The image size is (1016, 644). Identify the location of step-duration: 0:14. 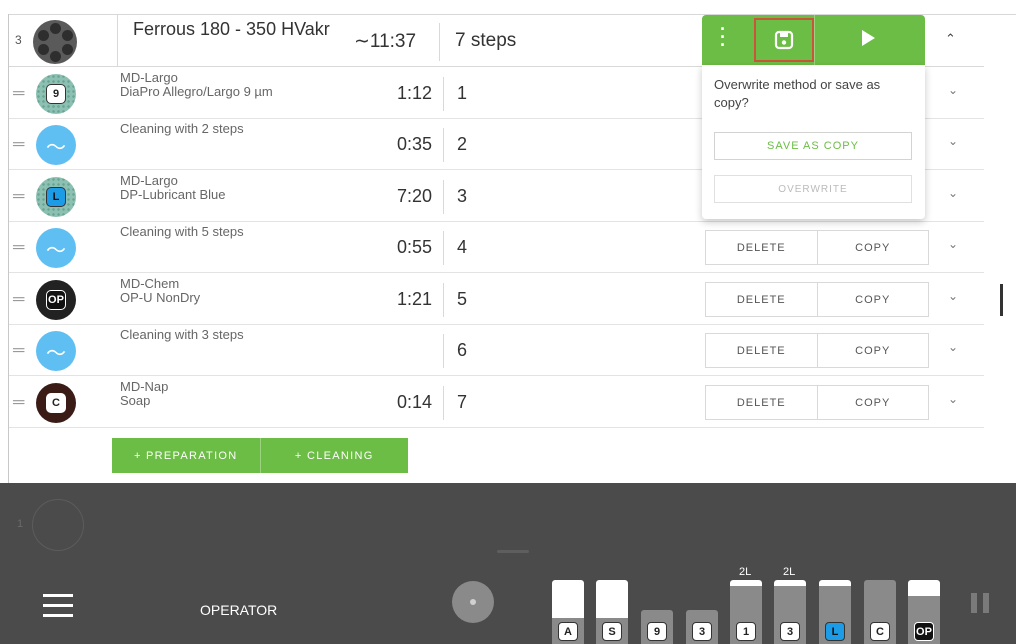
(414, 402).